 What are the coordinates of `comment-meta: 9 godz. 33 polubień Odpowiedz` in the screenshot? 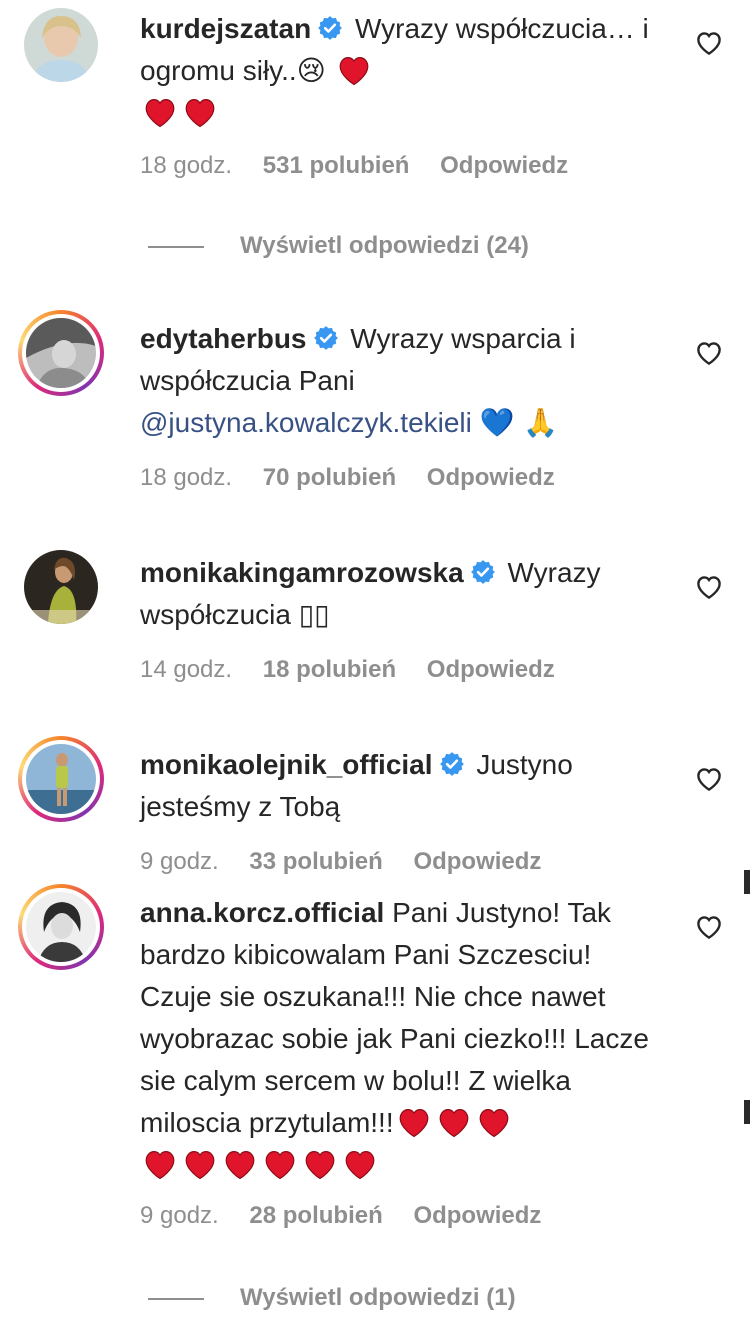 It's located at (352, 862).